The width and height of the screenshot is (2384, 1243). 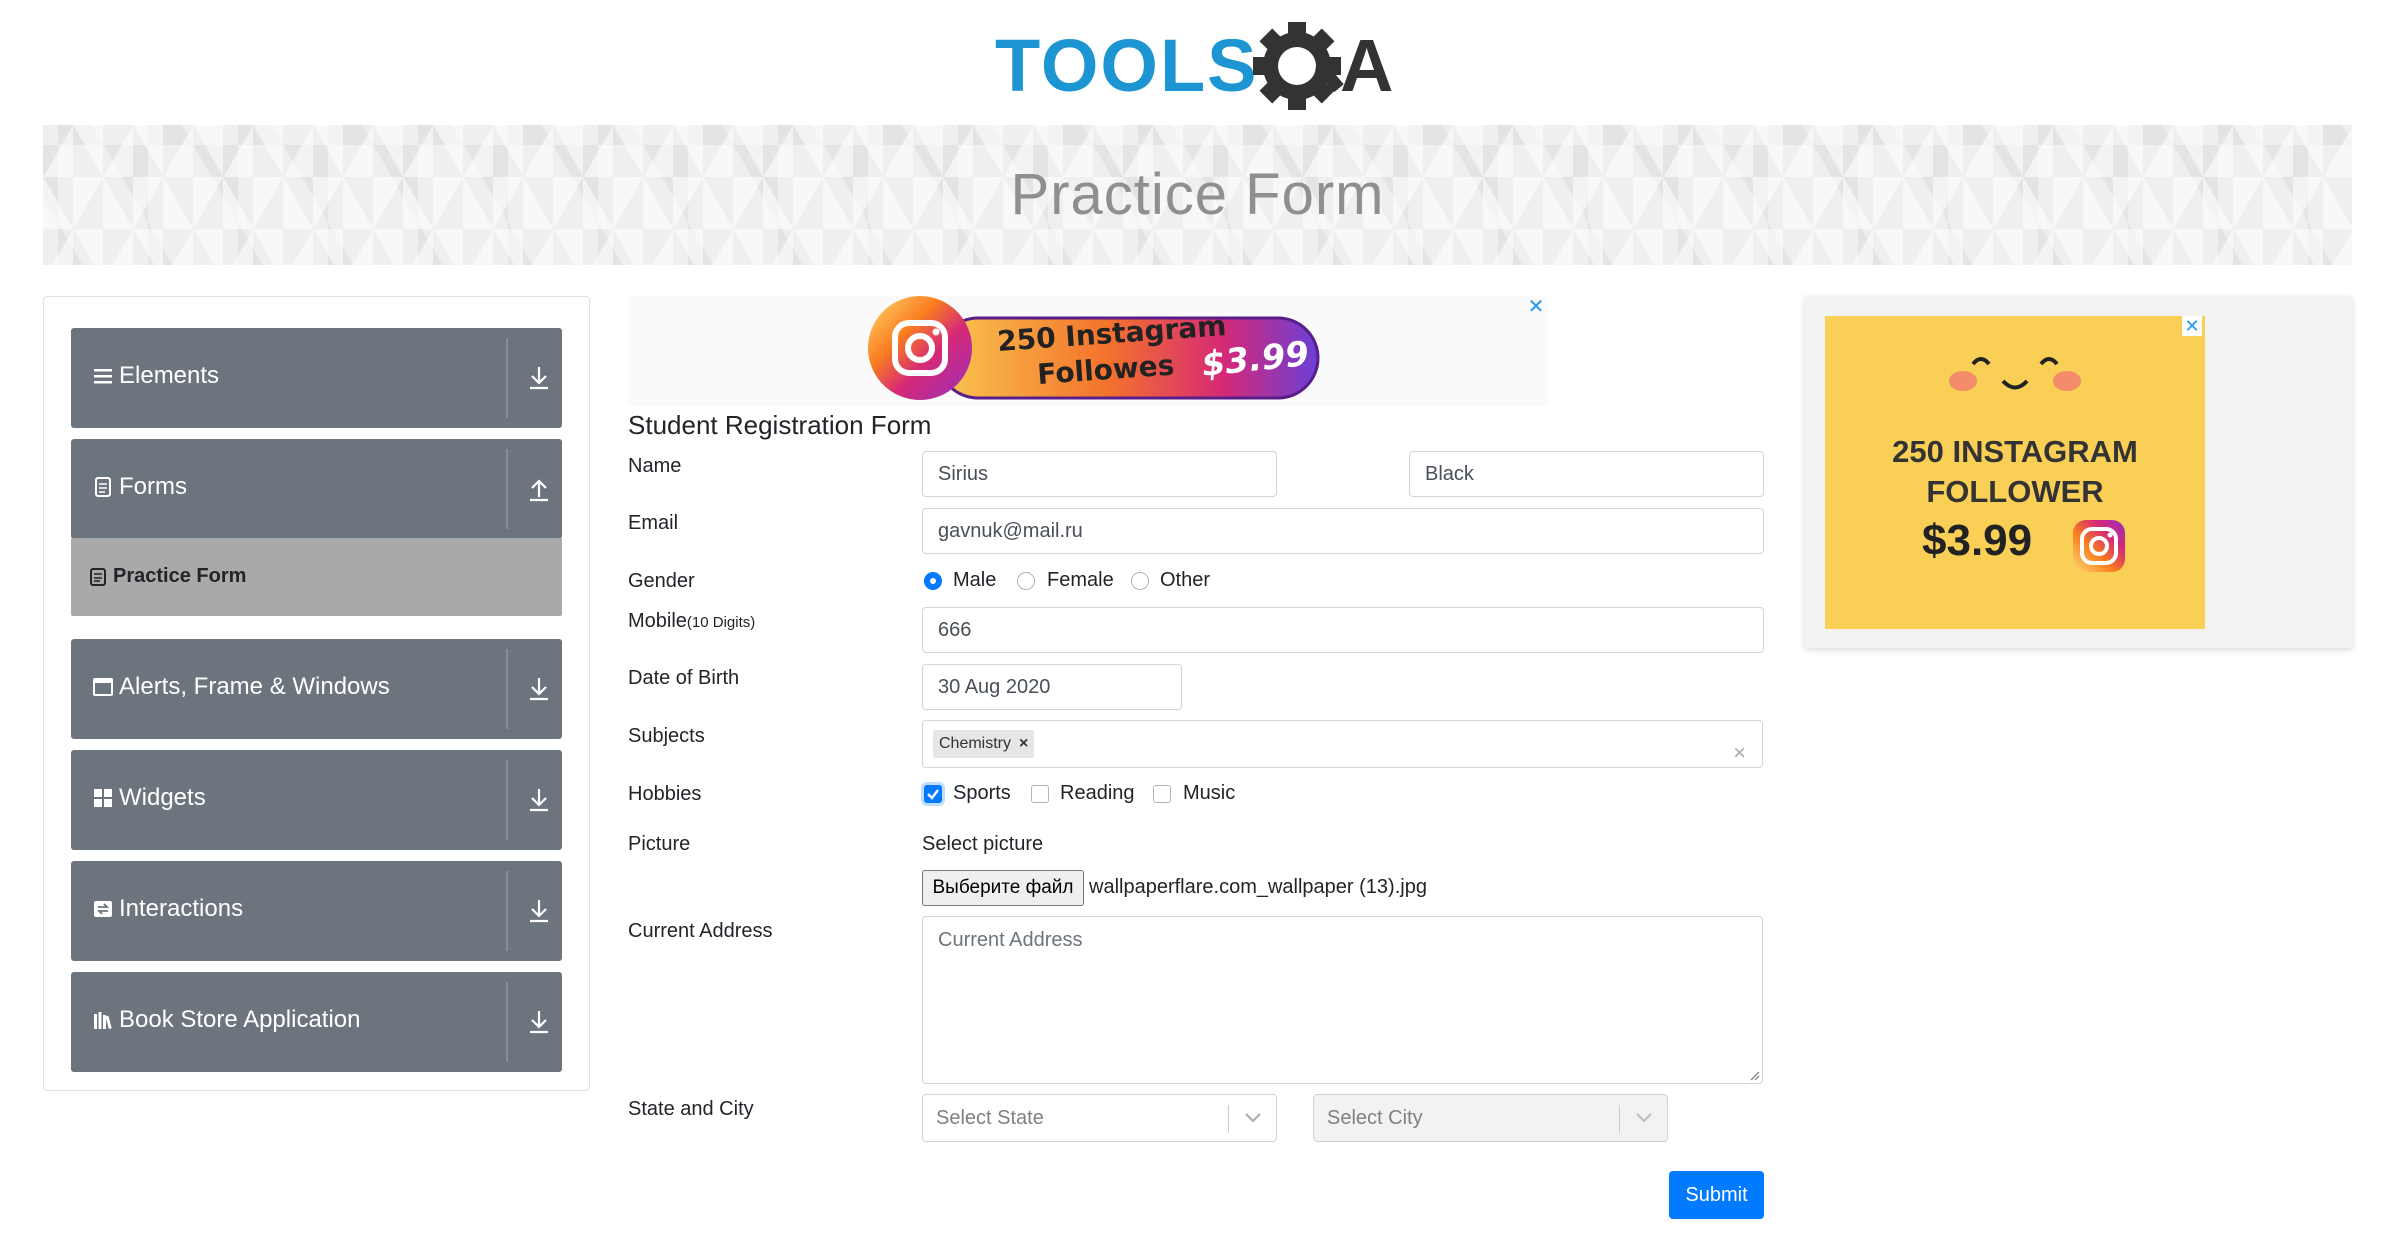 I want to click on last-name-input: Black, so click(x=1586, y=474).